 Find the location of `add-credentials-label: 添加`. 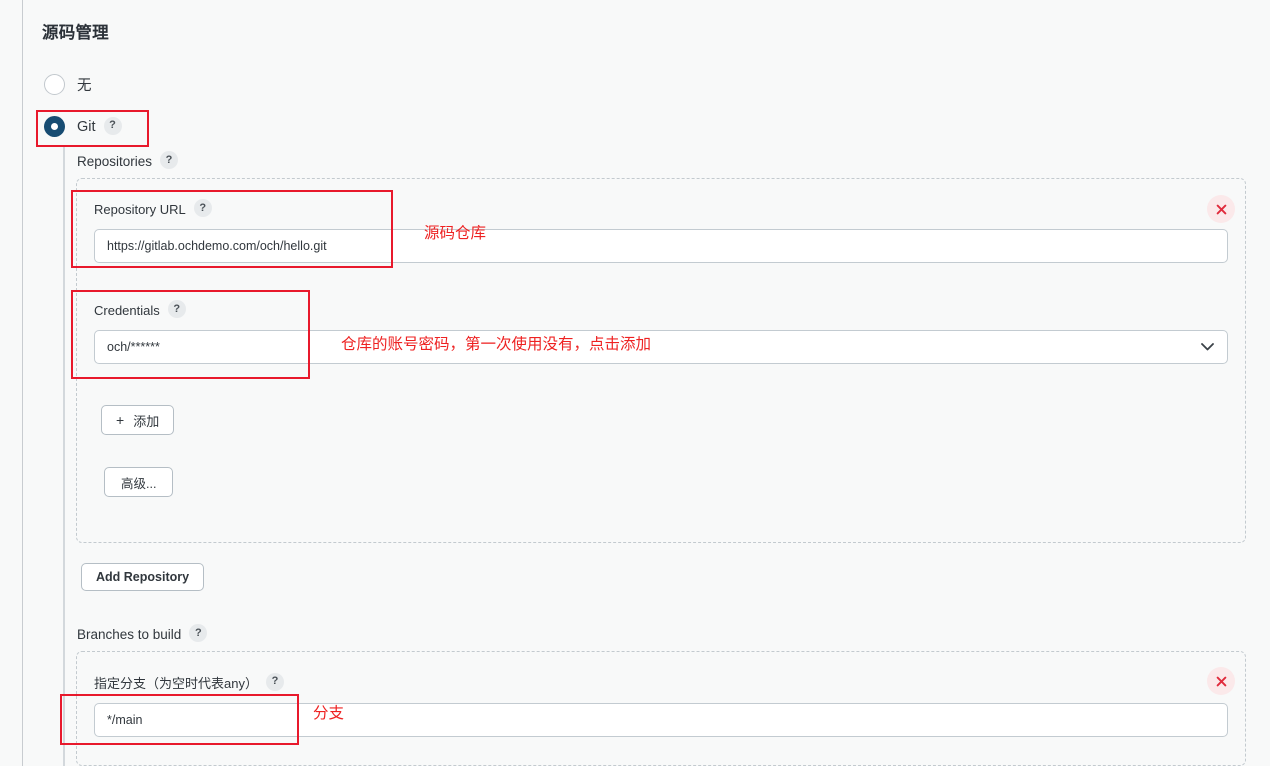

add-credentials-label: 添加 is located at coordinates (146, 421).